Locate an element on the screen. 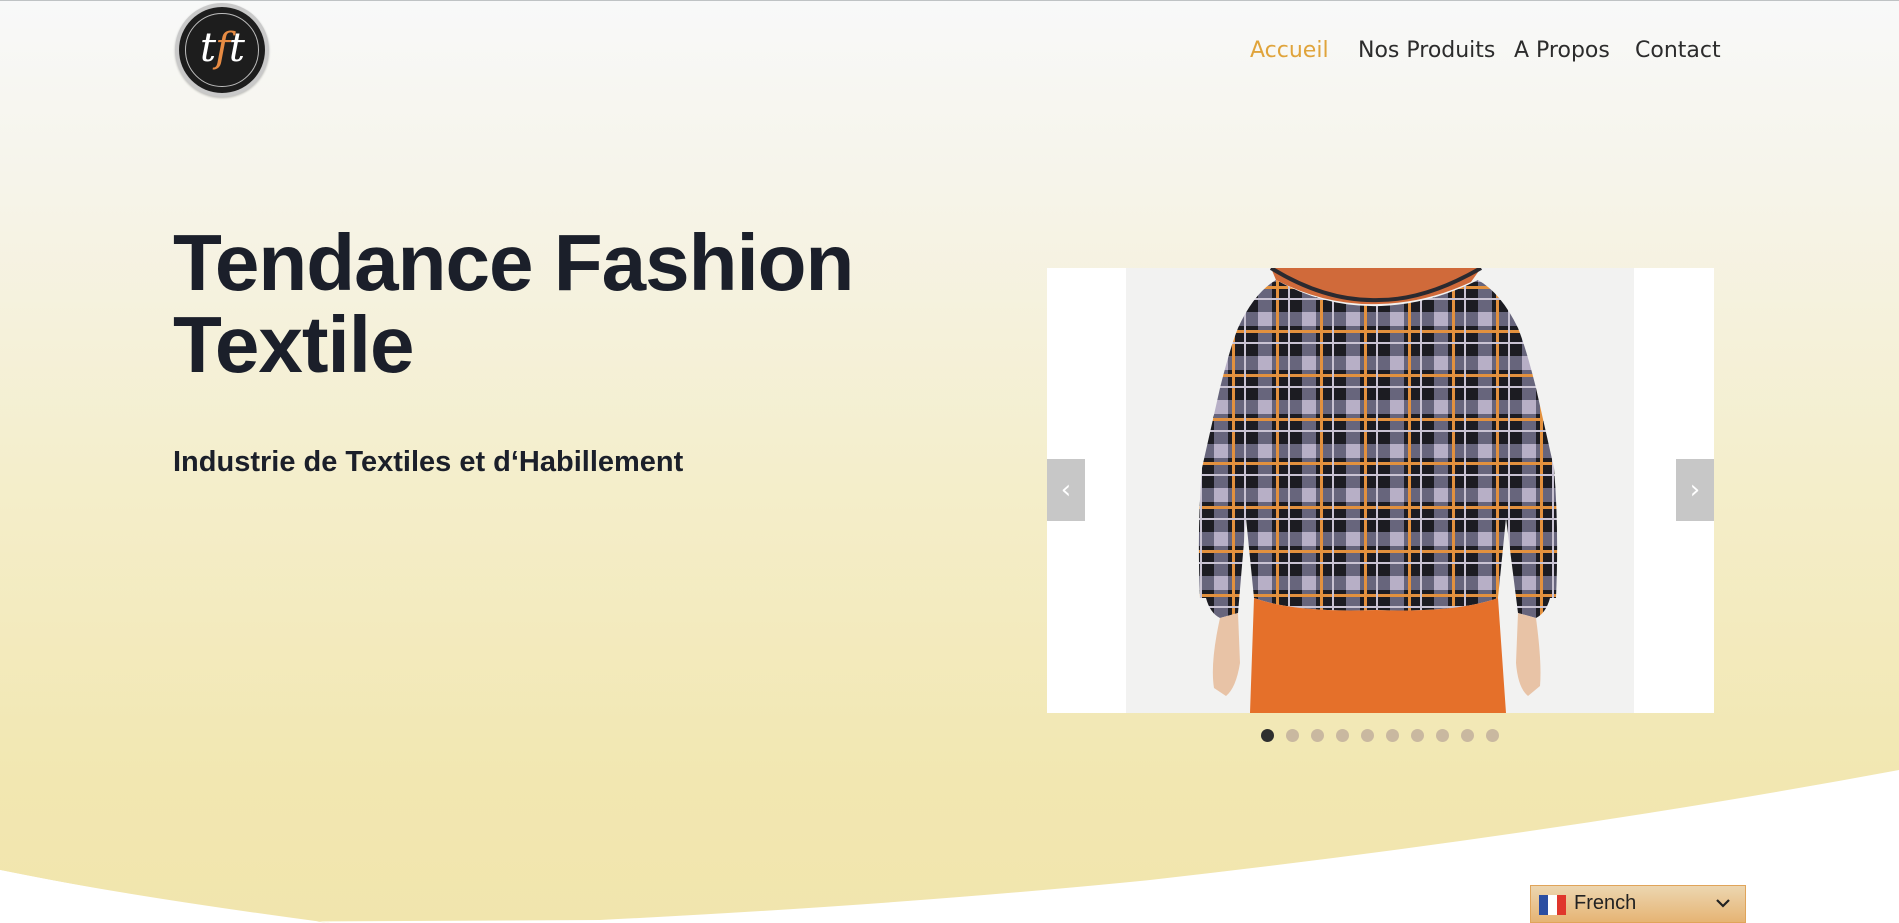  logo-badge: tft is located at coordinates (222, 50).